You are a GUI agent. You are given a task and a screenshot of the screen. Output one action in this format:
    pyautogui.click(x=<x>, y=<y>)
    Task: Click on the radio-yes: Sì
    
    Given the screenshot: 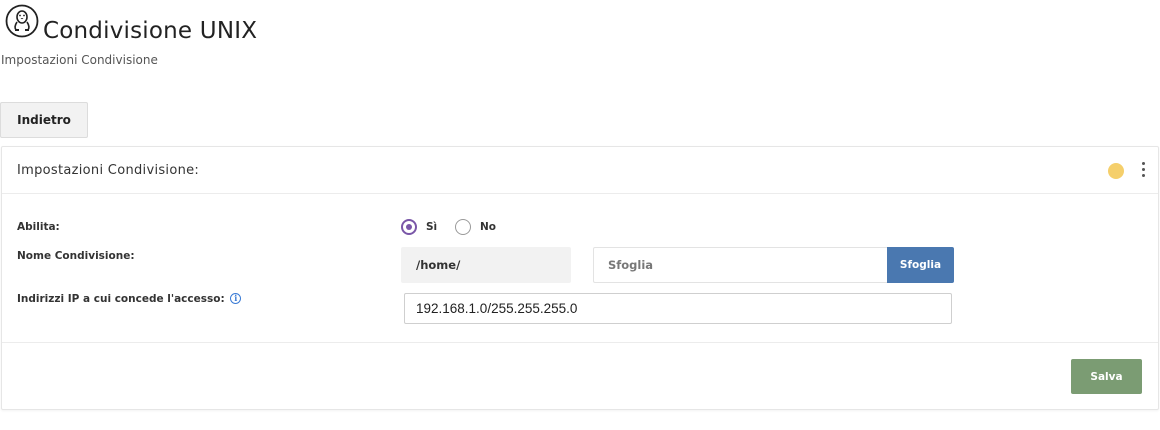 What is the action you would take?
    pyautogui.click(x=421, y=228)
    